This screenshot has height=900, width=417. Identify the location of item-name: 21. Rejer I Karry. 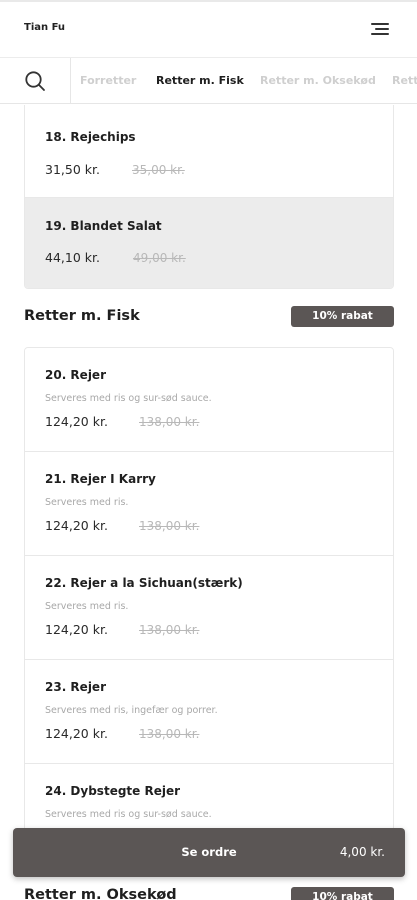
(100, 479).